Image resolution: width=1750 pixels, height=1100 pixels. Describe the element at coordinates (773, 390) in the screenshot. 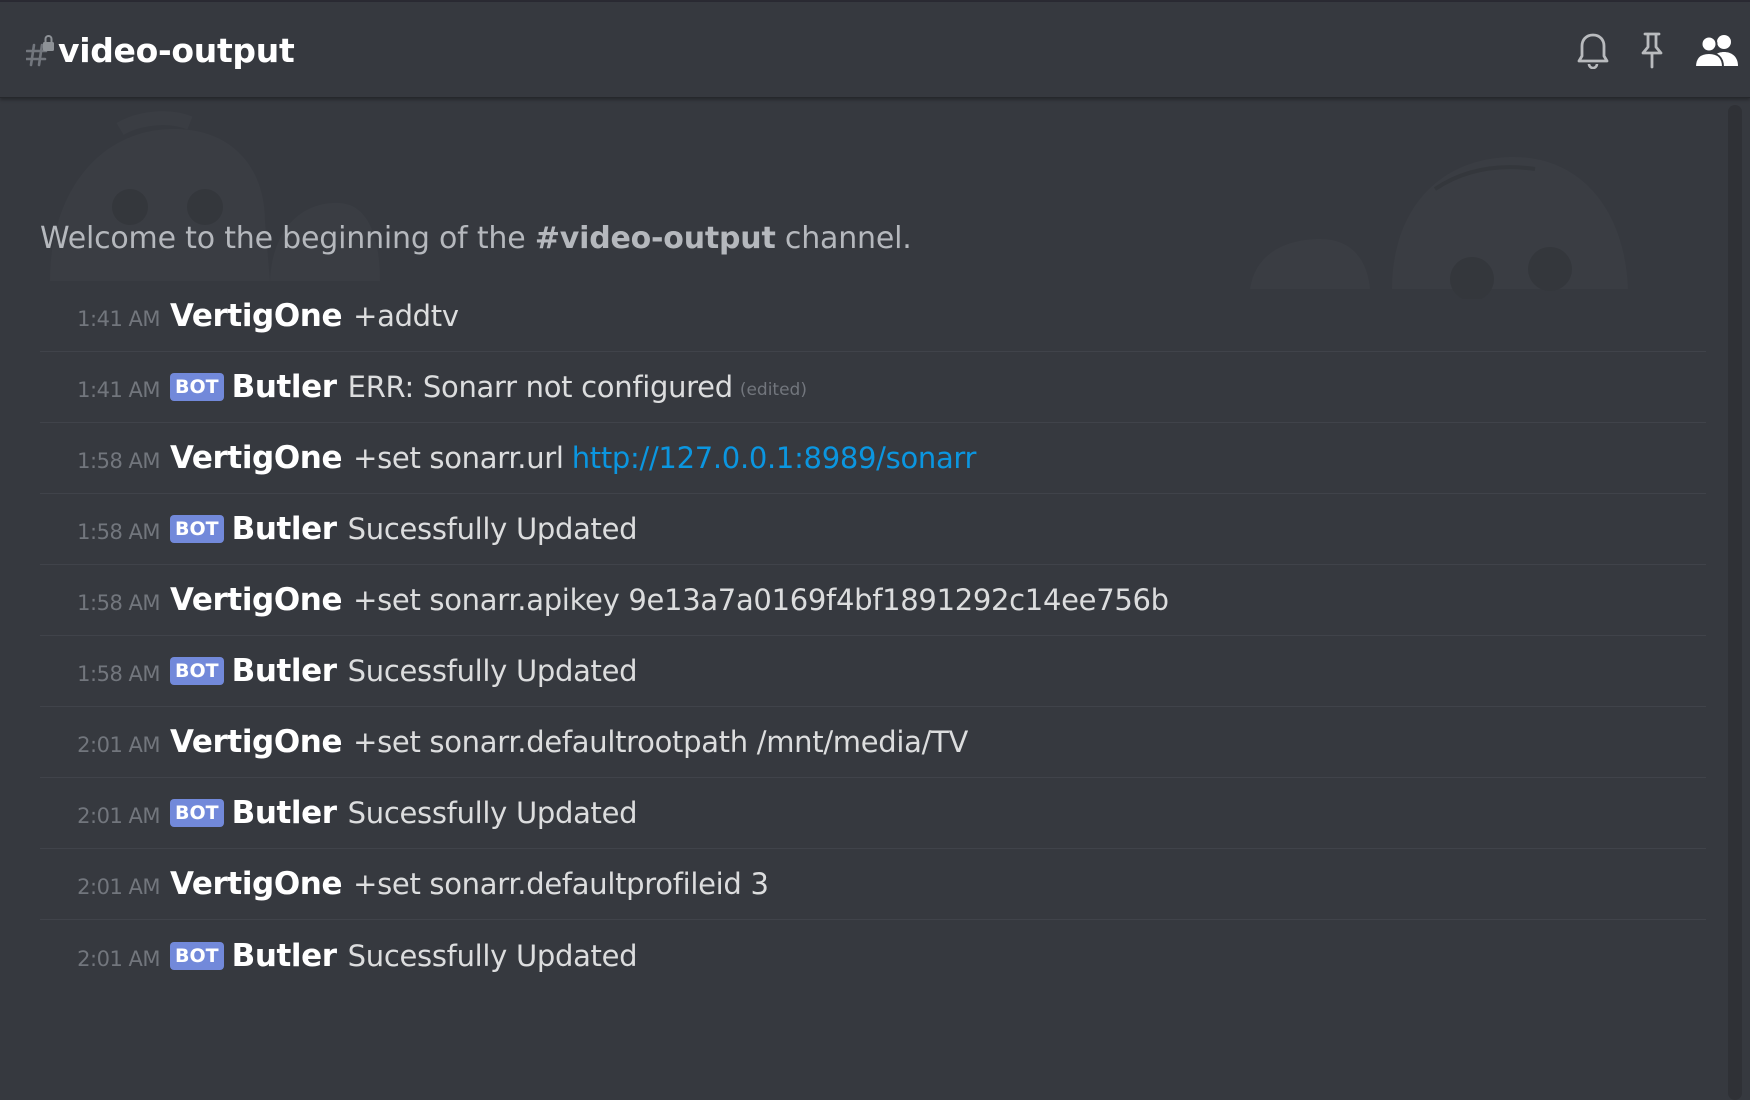

I see `edited-marker: (edited)` at that location.